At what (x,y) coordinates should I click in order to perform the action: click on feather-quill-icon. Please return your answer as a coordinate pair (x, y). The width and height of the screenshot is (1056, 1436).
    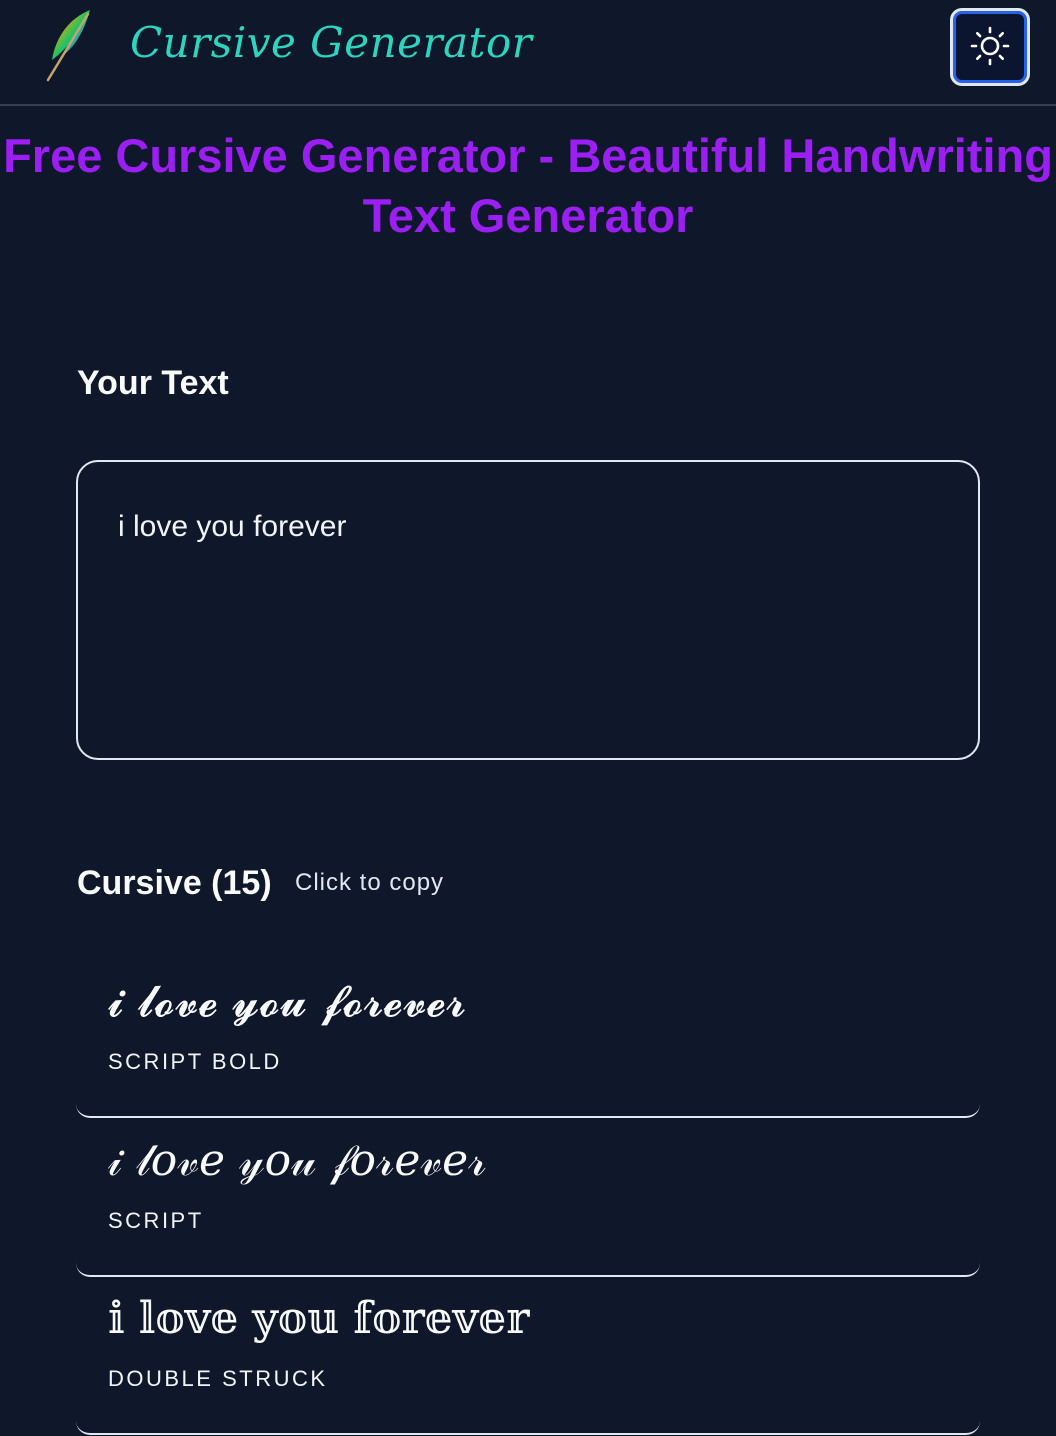
    Looking at the image, I should click on (68, 46).